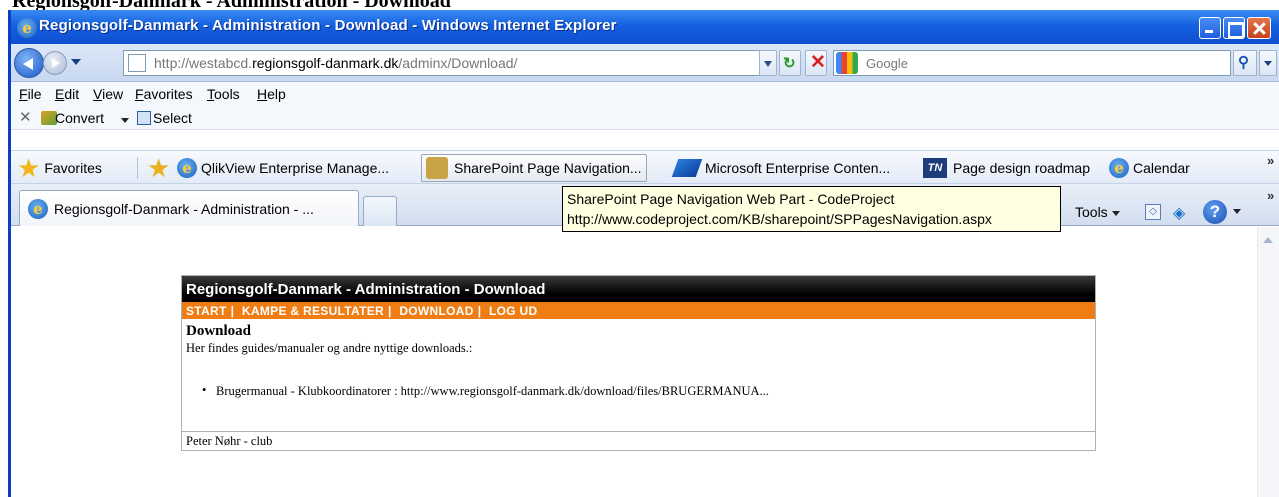  What do you see at coordinates (887, 63) in the screenshot?
I see `search-placeholder: Google` at bounding box center [887, 63].